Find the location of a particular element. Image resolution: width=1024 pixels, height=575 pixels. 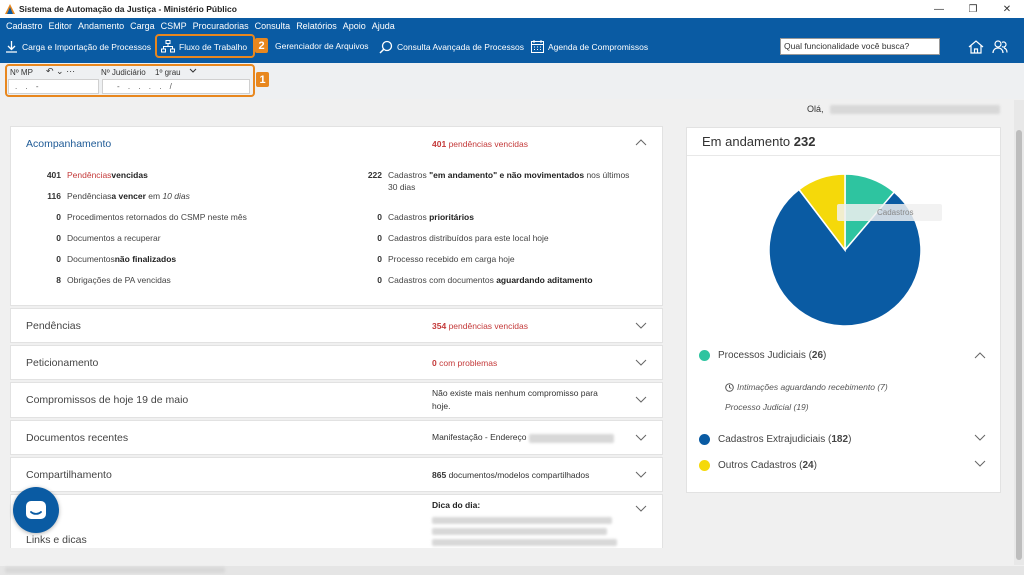

consulta-avancada-button: Consulta Avançada de Processos is located at coordinates (451, 47).